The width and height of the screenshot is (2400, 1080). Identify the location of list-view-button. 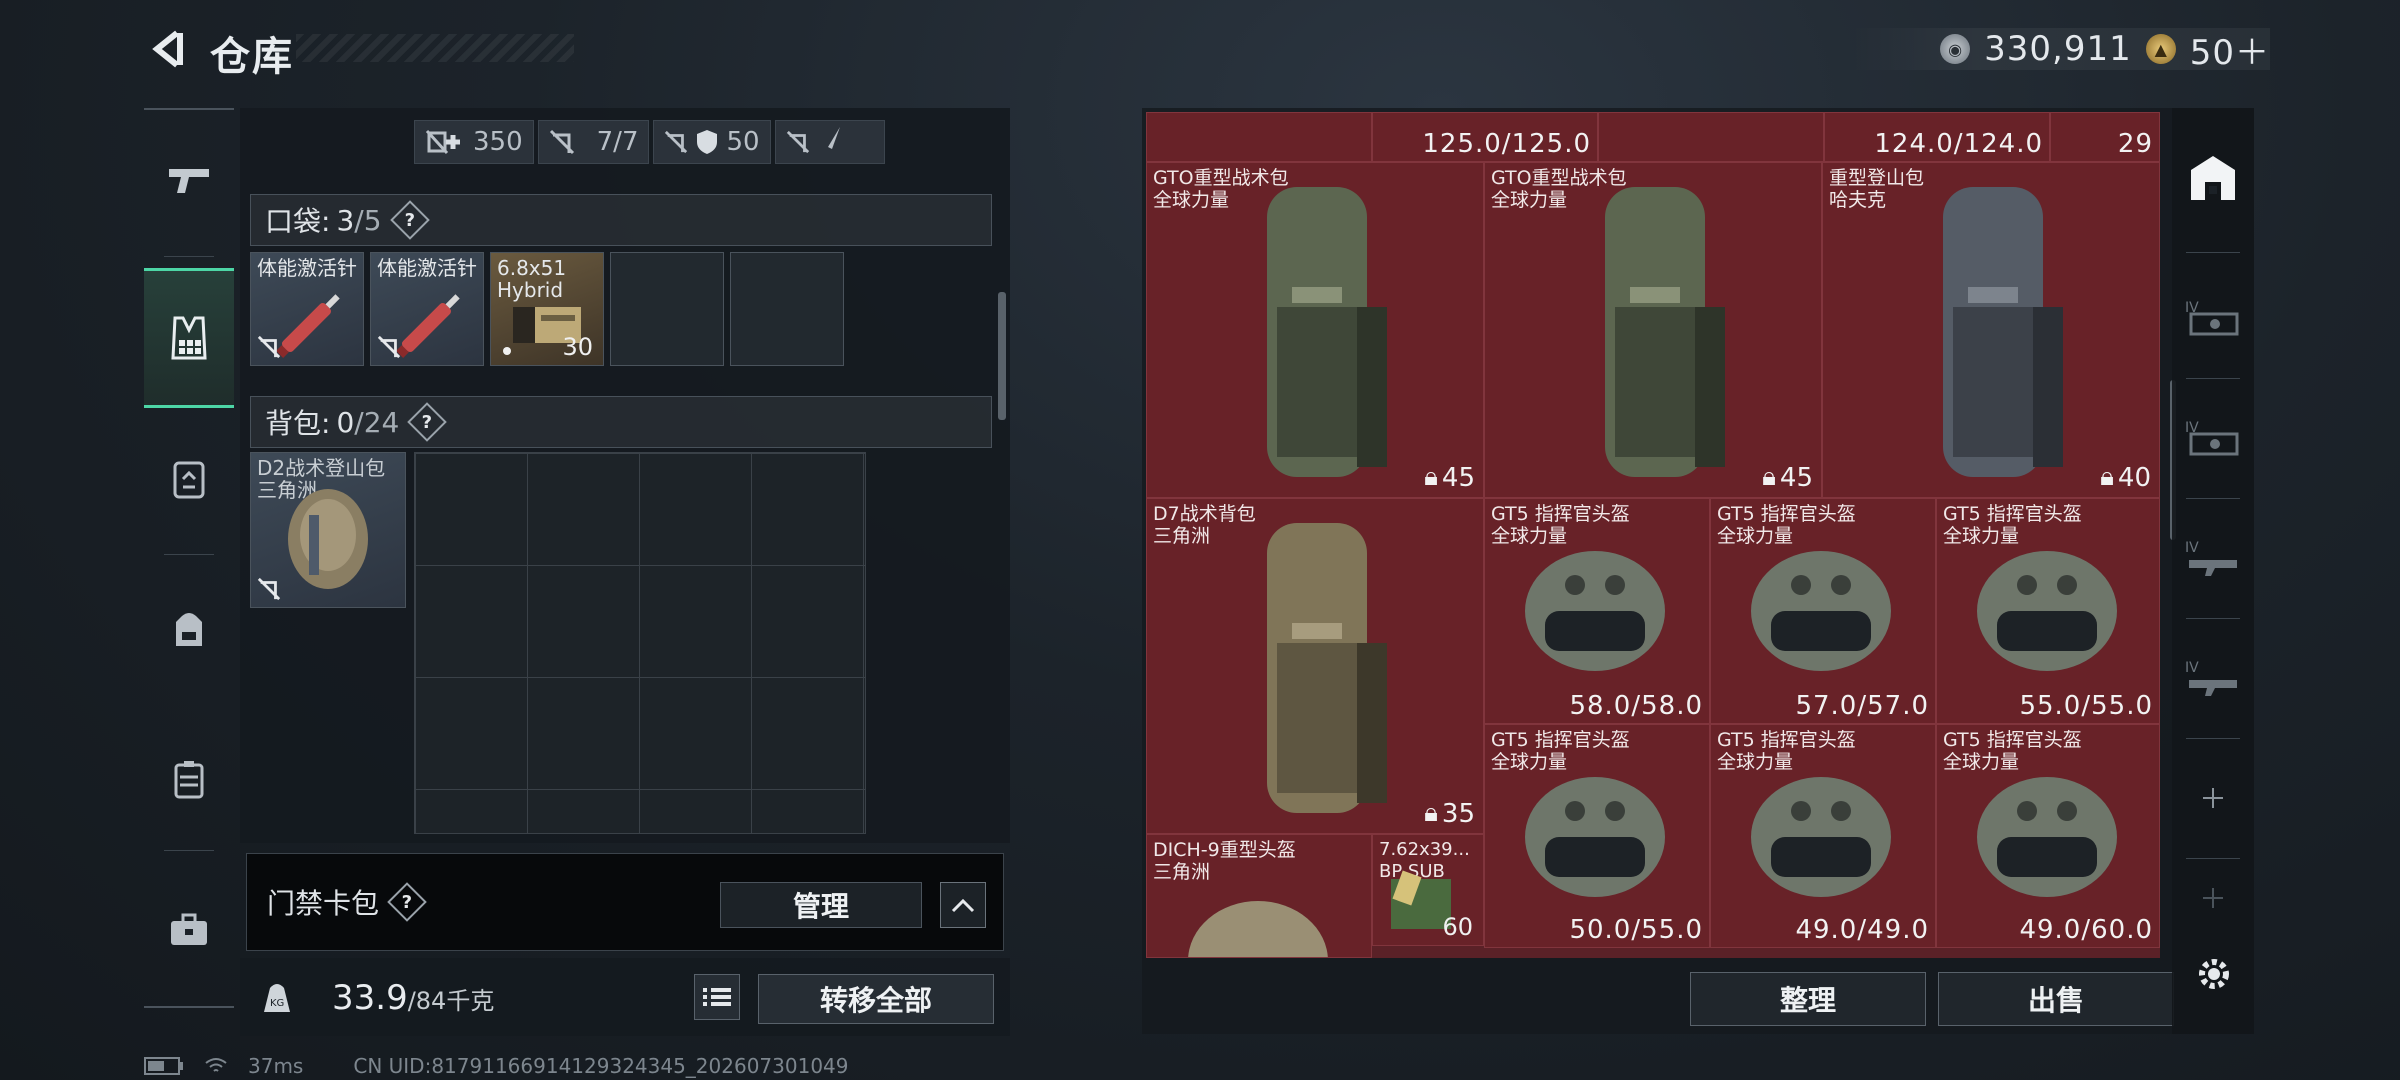
(717, 997).